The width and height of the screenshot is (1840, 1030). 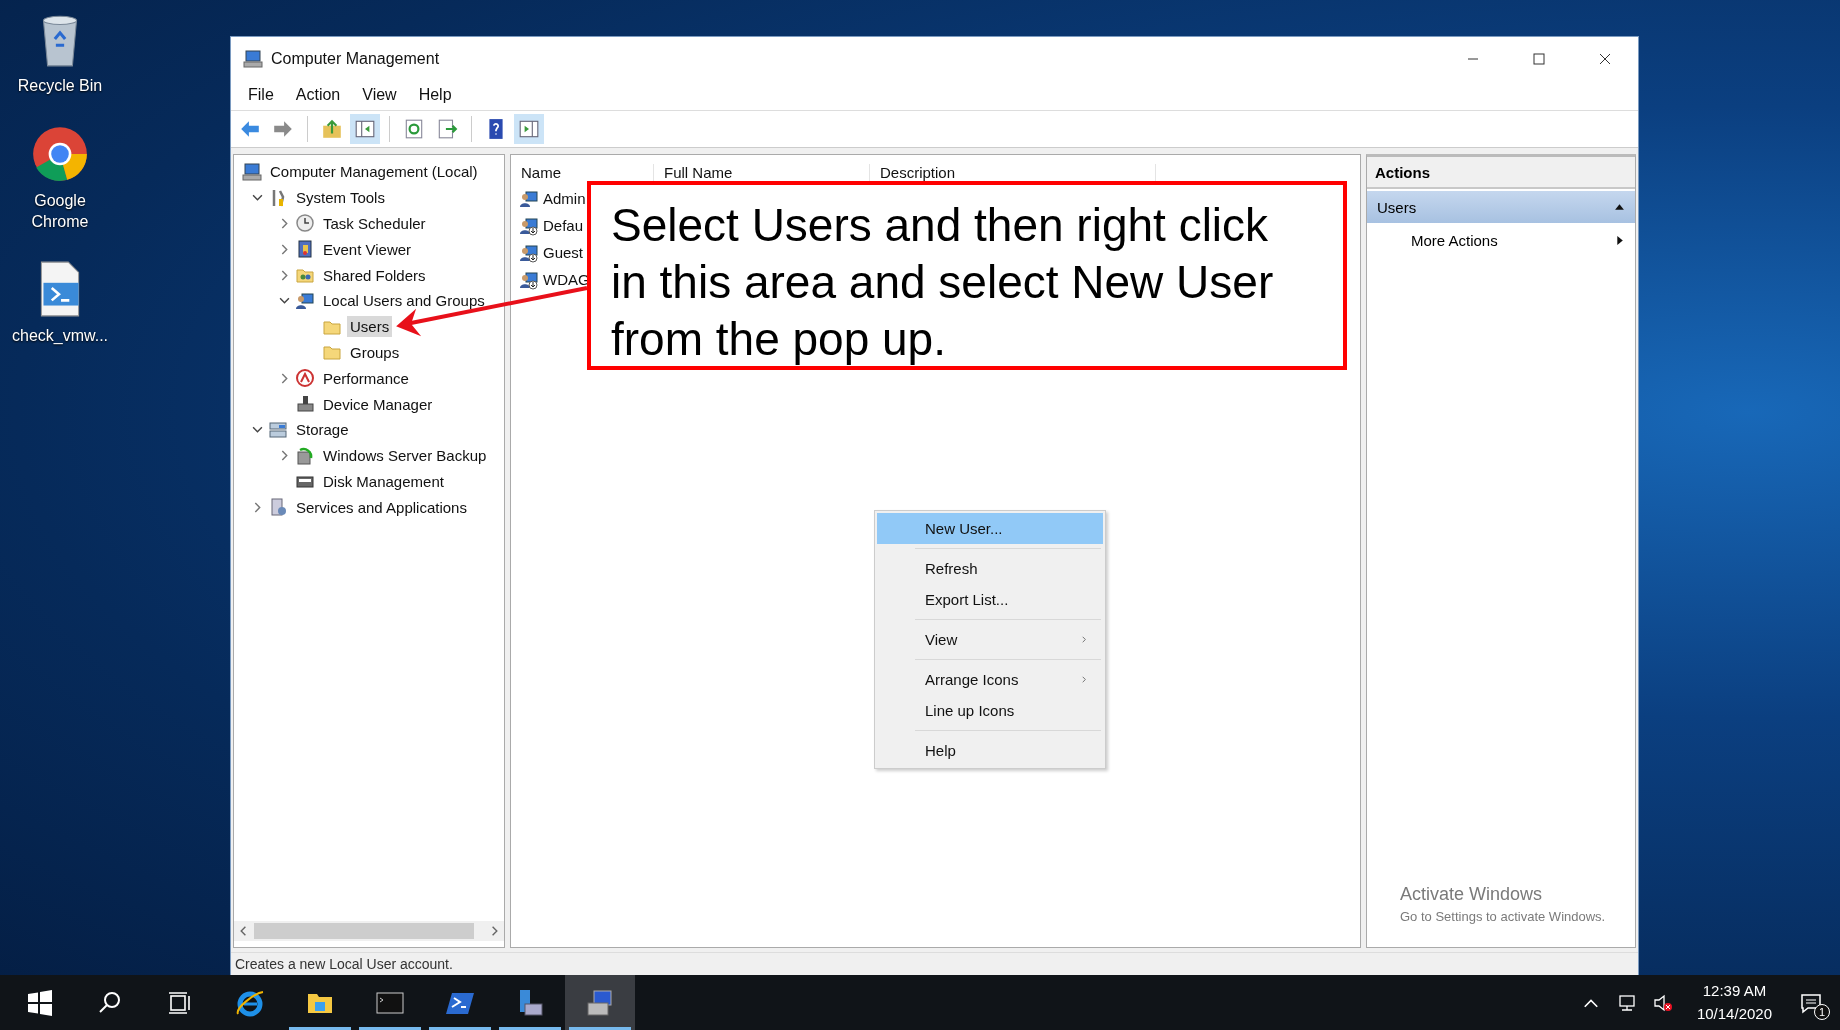 I want to click on menu-item: Line up Icons, so click(x=990, y=710).